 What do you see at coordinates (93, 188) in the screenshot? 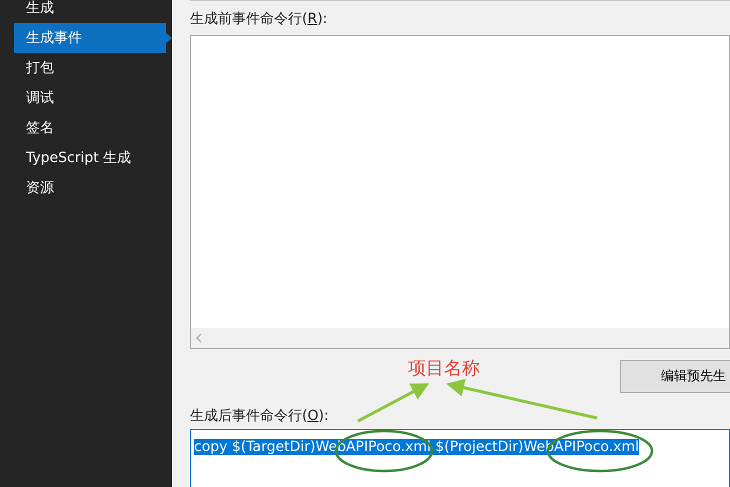
I see `sidebar-item: 资源` at bounding box center [93, 188].